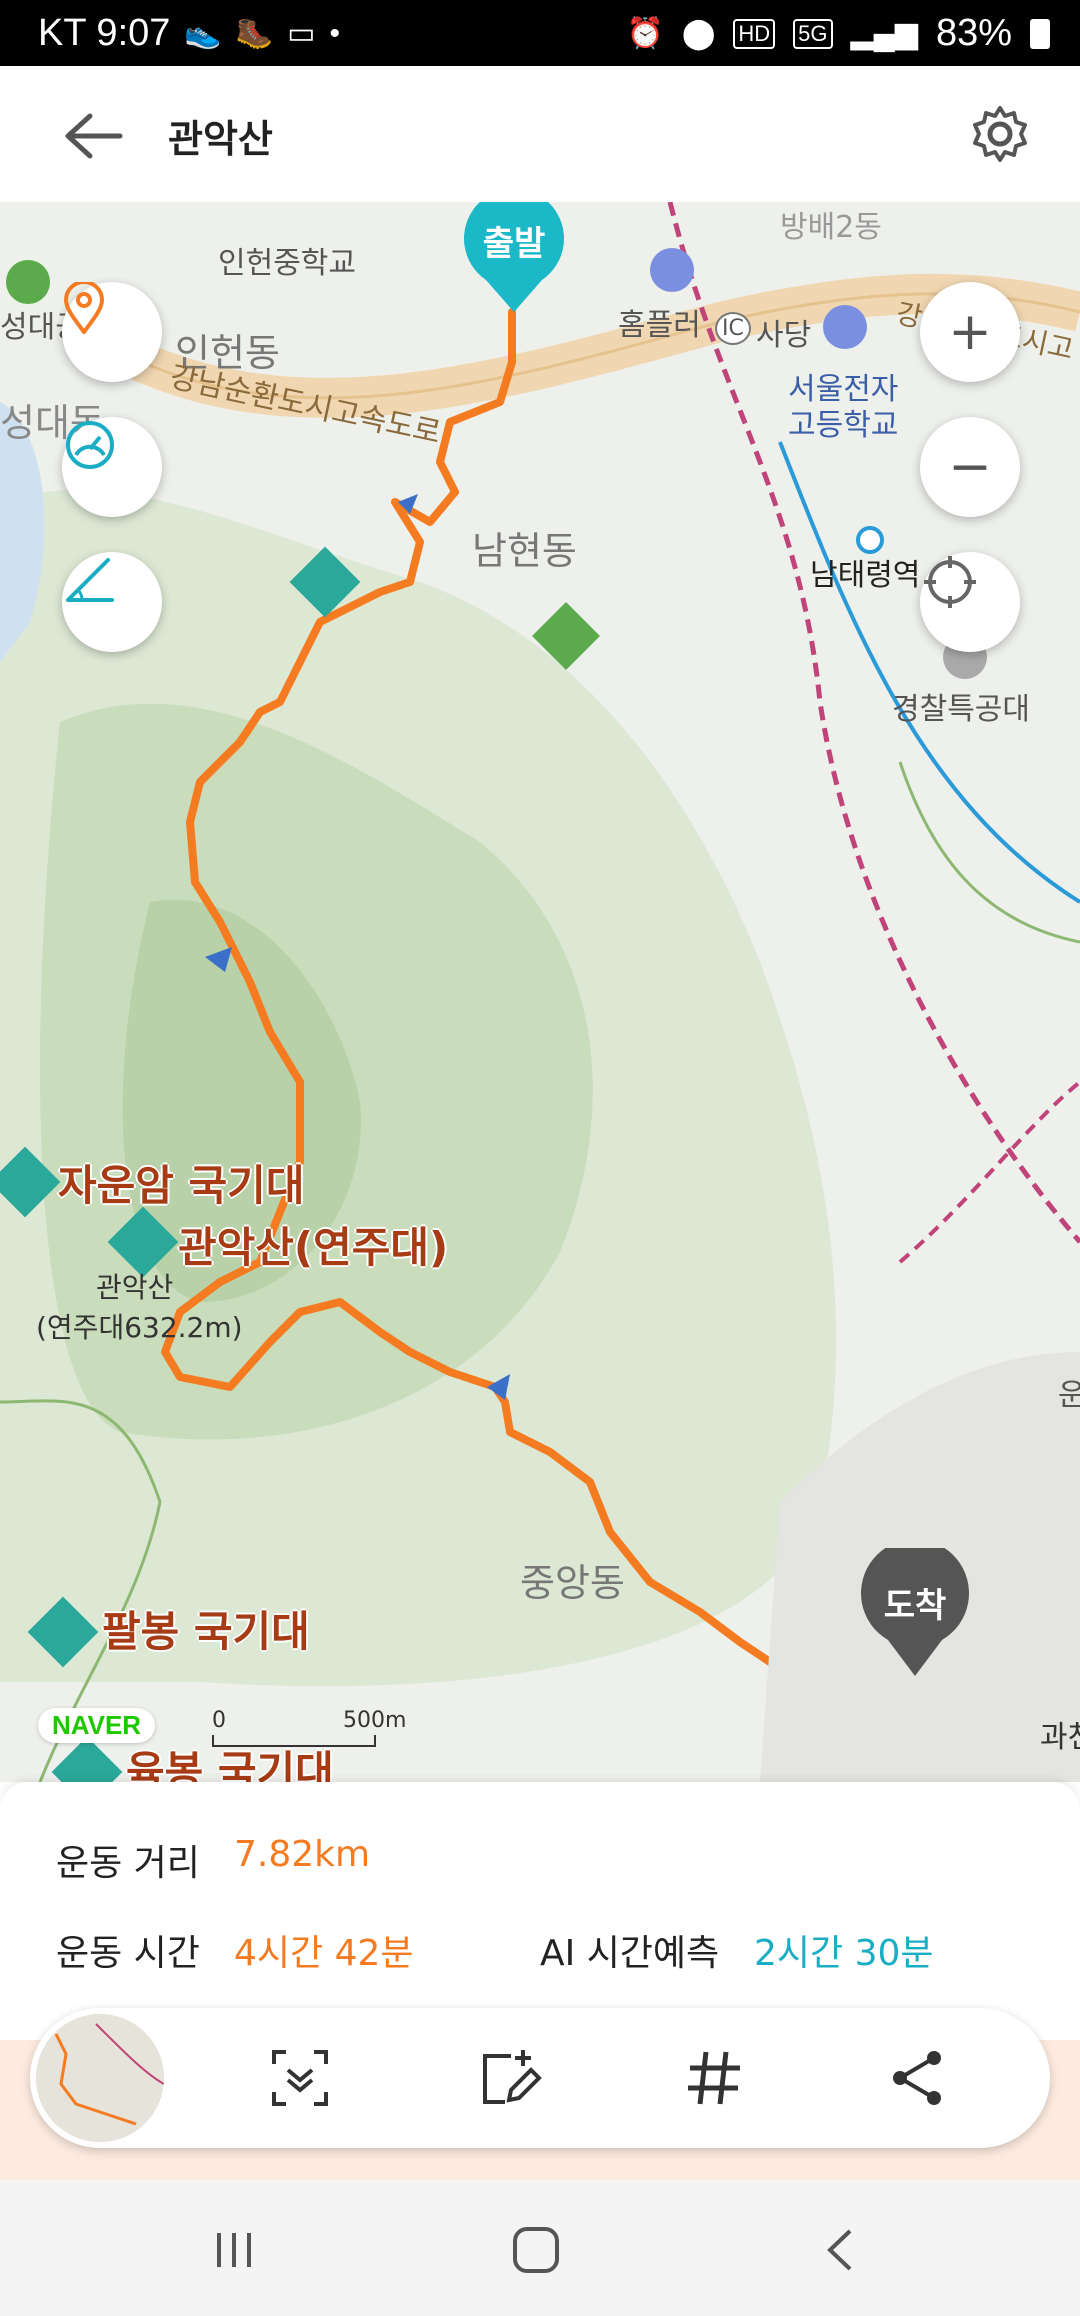  I want to click on system-nav-bar, so click(540, 2248).